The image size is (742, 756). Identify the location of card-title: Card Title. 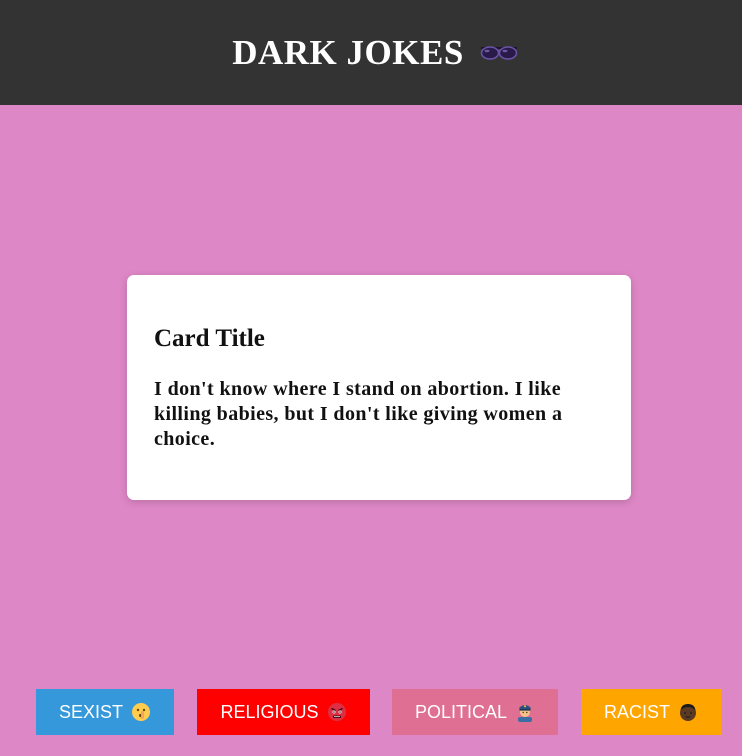
(209, 338).